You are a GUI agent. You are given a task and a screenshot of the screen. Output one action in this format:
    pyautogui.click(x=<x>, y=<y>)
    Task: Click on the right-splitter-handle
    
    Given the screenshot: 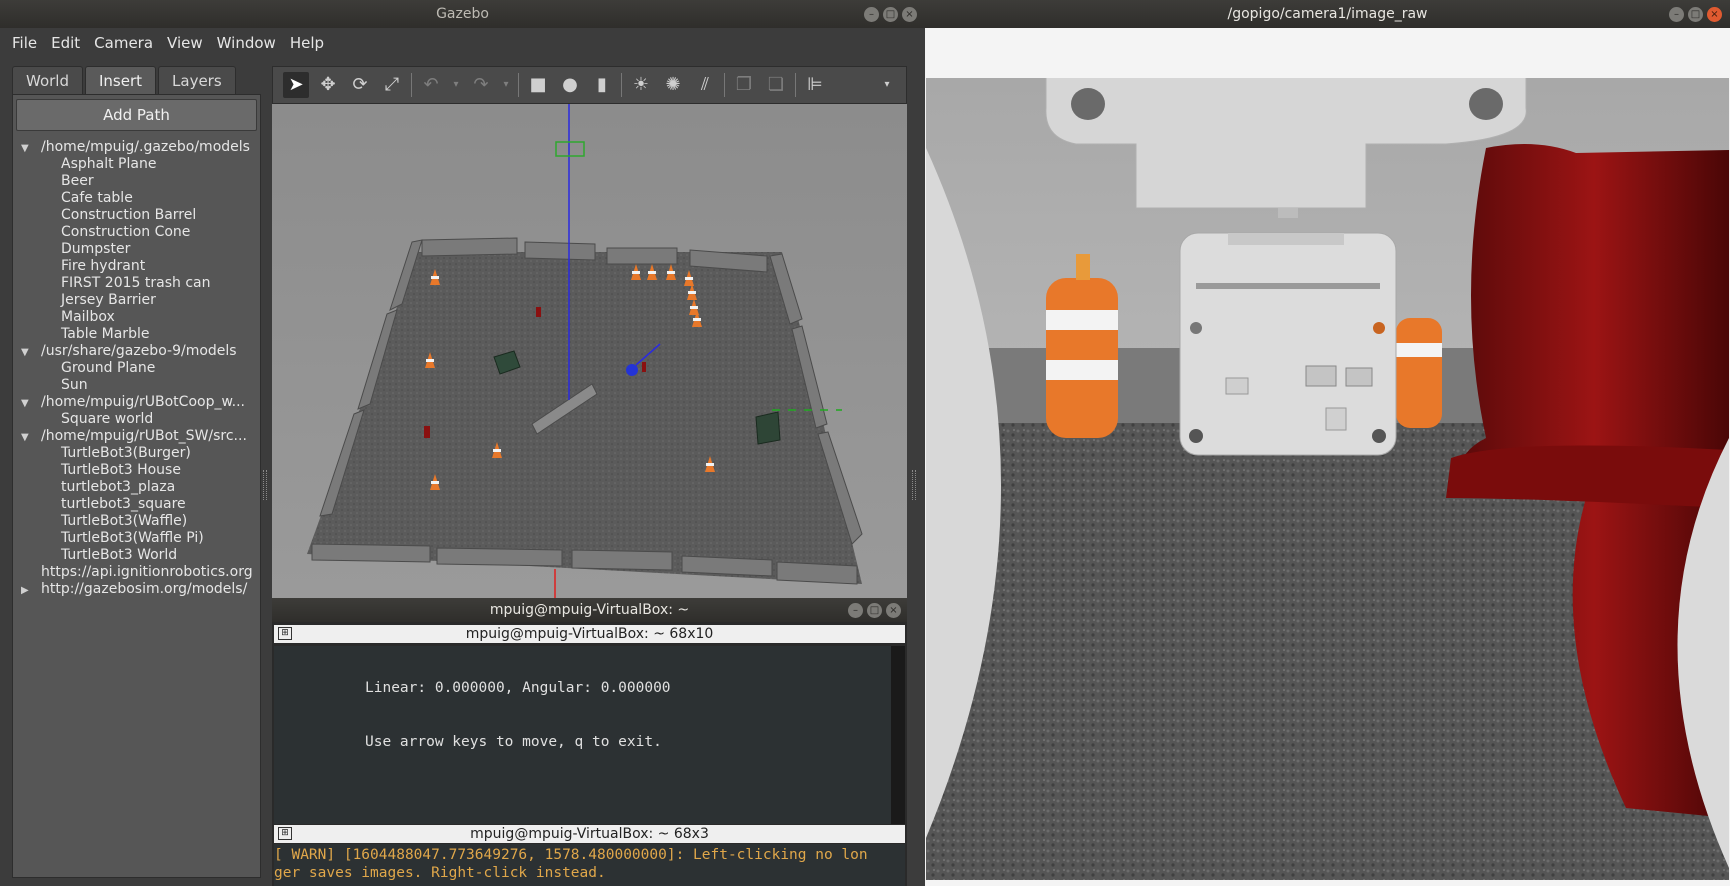 What is the action you would take?
    pyautogui.click(x=914, y=485)
    